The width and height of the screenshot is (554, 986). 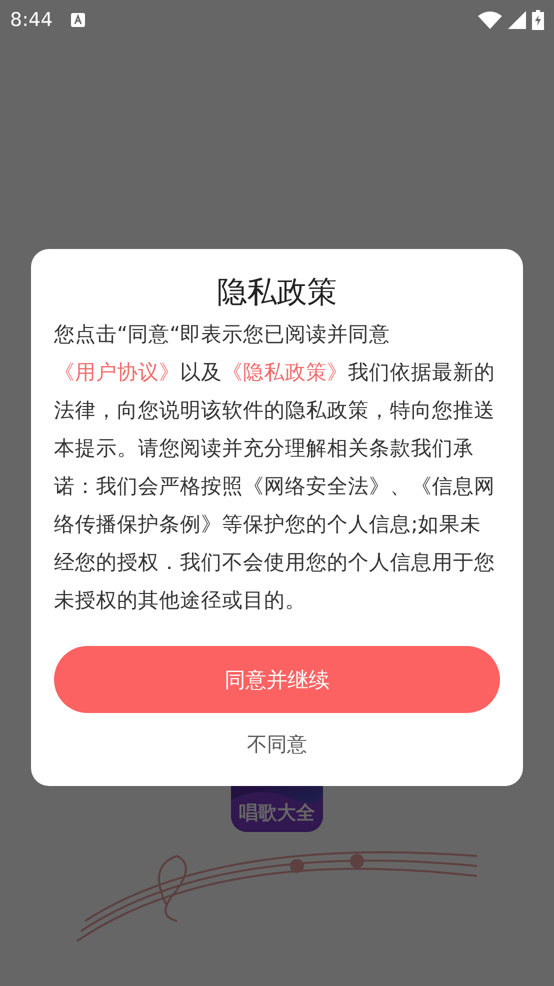 What do you see at coordinates (490, 20) in the screenshot?
I see `wifi-icon` at bounding box center [490, 20].